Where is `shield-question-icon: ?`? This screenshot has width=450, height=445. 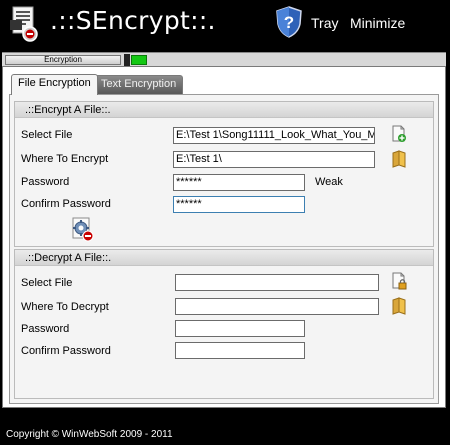
shield-question-icon: ? is located at coordinates (289, 22).